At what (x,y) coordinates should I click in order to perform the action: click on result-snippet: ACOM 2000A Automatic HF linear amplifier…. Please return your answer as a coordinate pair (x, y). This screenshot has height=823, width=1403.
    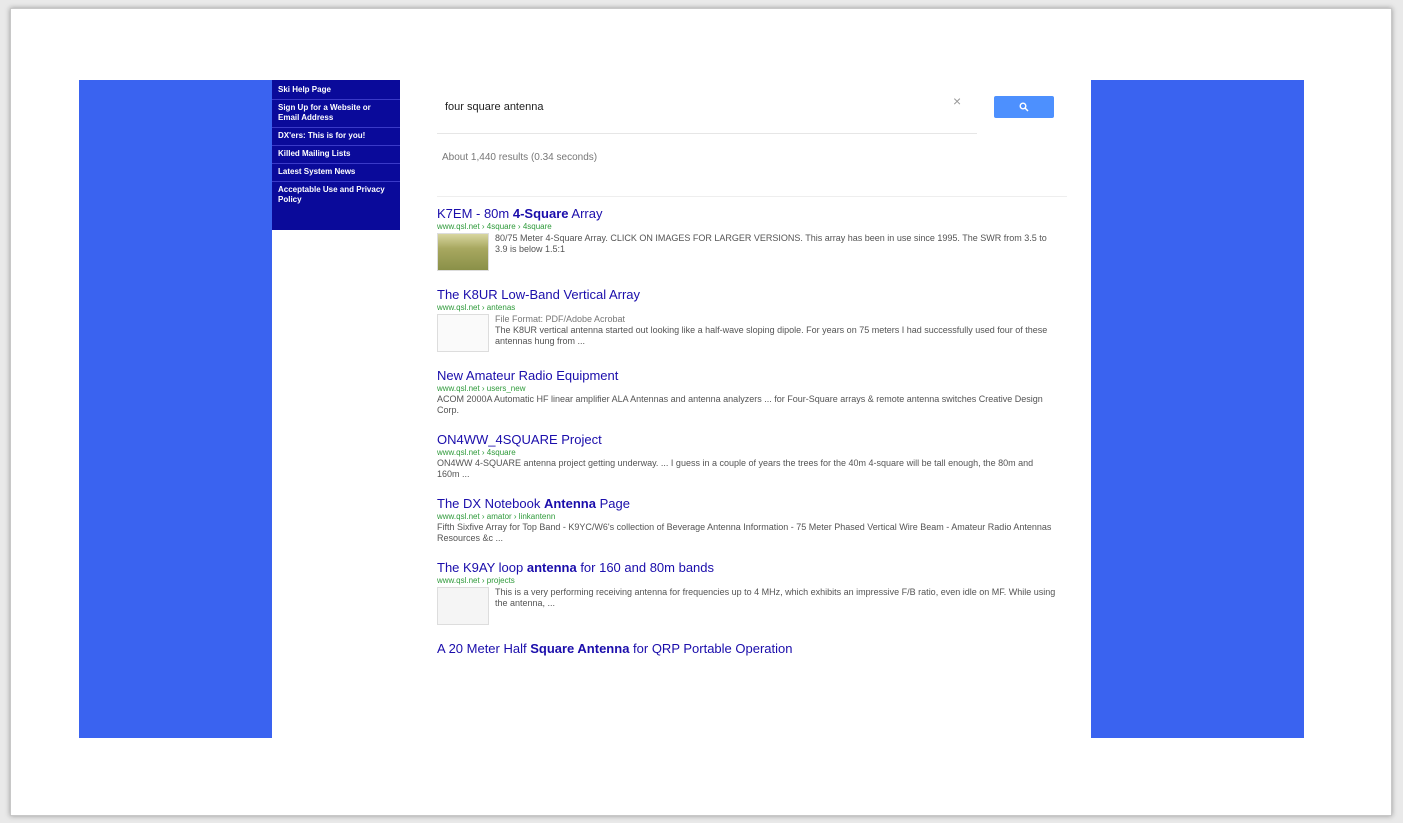
    Looking at the image, I should click on (740, 404).